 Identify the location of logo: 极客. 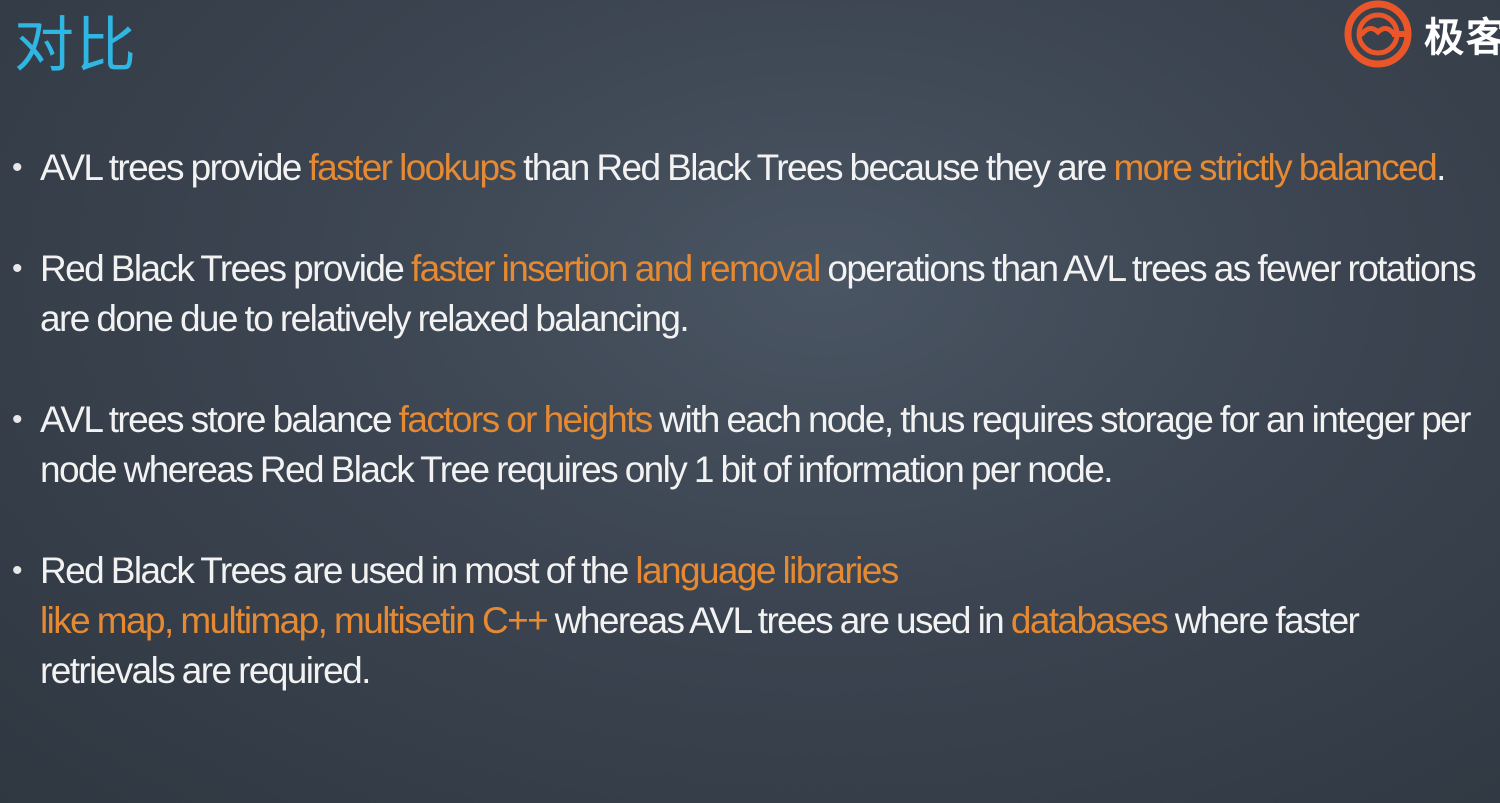
(1420, 34).